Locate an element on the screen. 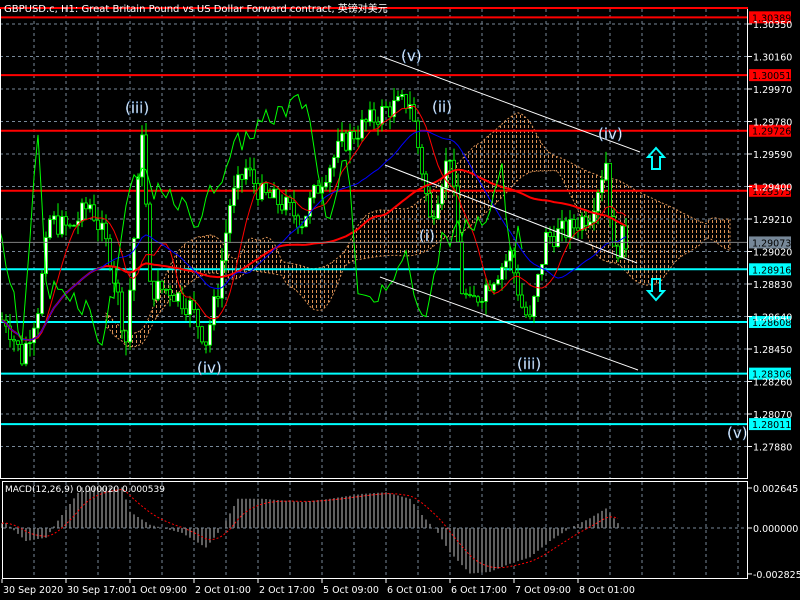 This screenshot has height=600, width=800. time-tick-label: 2 Oct 17:00 is located at coordinates (287, 590).